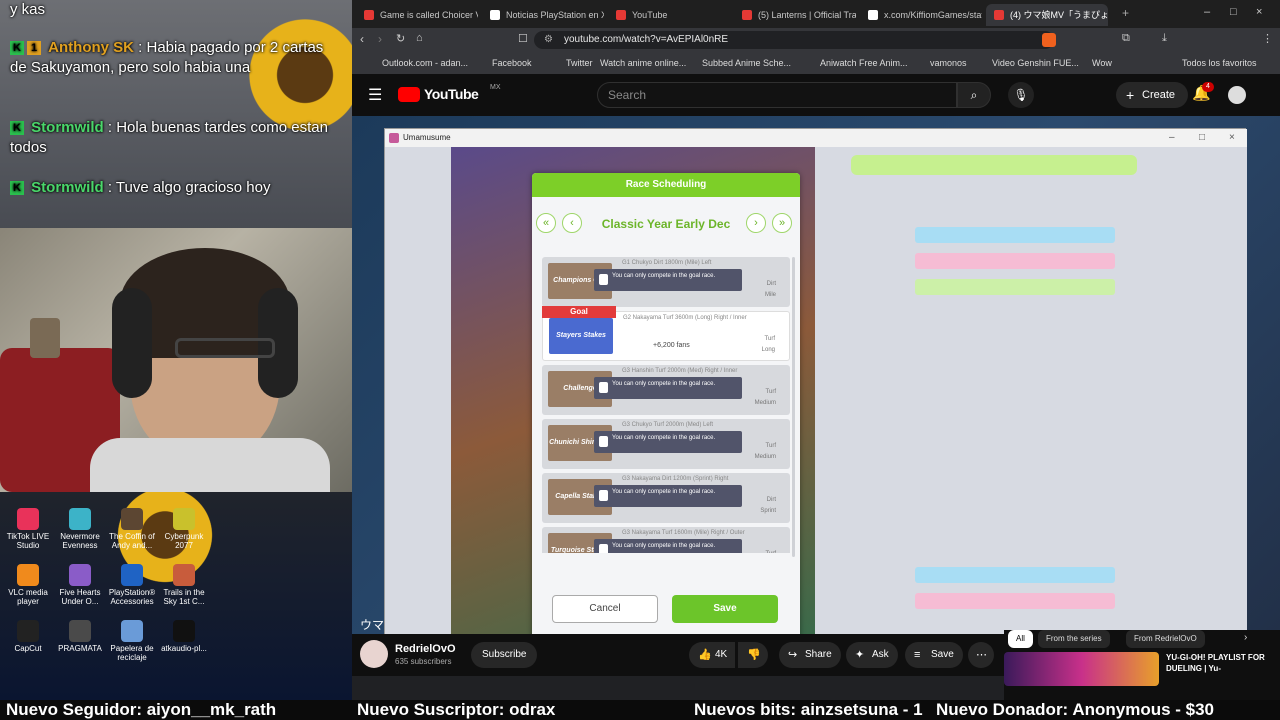  I want to click on channel-avatar, so click(374, 654).